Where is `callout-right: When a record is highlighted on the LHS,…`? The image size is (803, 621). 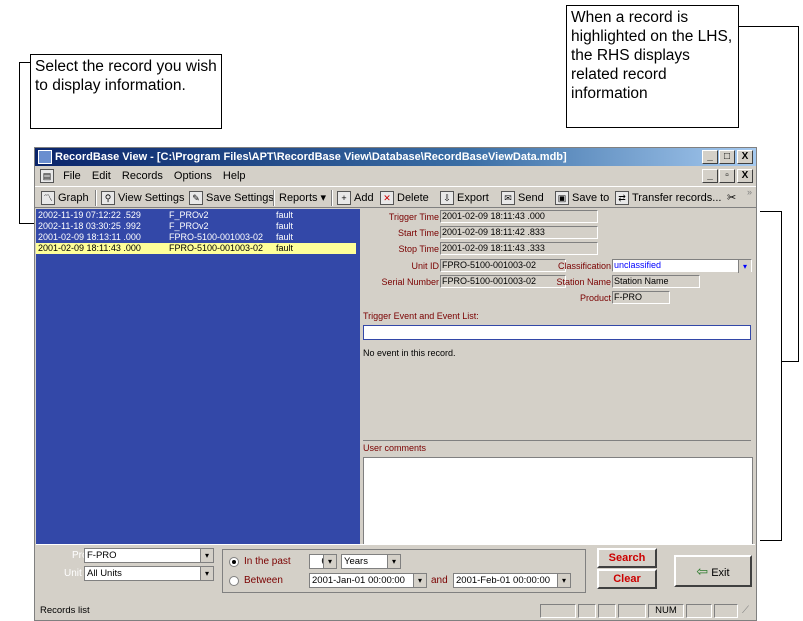
callout-right: When a record is highlighted on the LHS,… is located at coordinates (652, 66).